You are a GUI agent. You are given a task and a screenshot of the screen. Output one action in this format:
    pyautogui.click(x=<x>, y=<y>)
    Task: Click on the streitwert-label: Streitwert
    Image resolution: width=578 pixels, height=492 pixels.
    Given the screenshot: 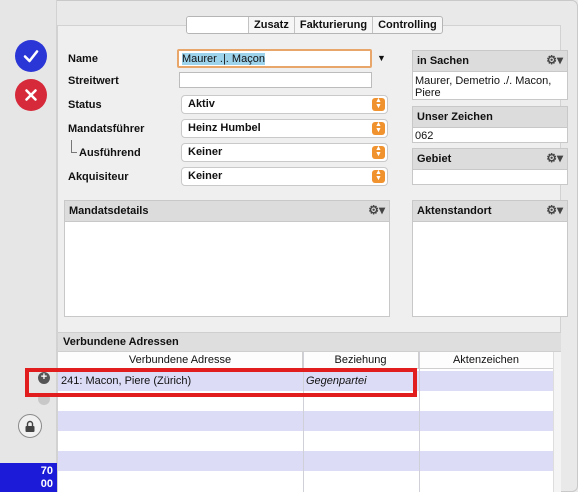 What is the action you would take?
    pyautogui.click(x=93, y=81)
    